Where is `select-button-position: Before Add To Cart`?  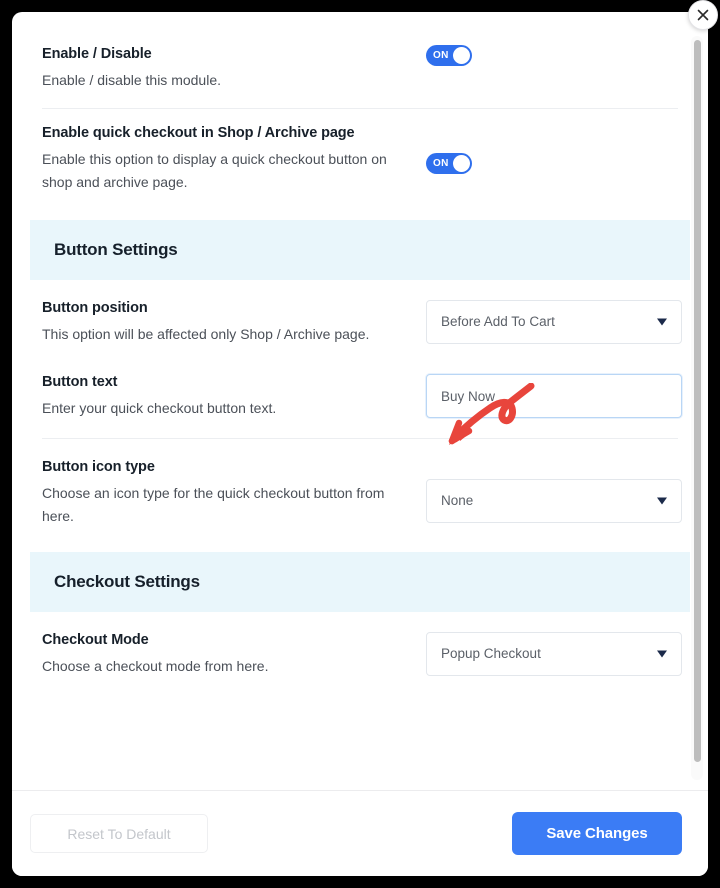
select-button-position: Before Add To Cart is located at coordinates (554, 322).